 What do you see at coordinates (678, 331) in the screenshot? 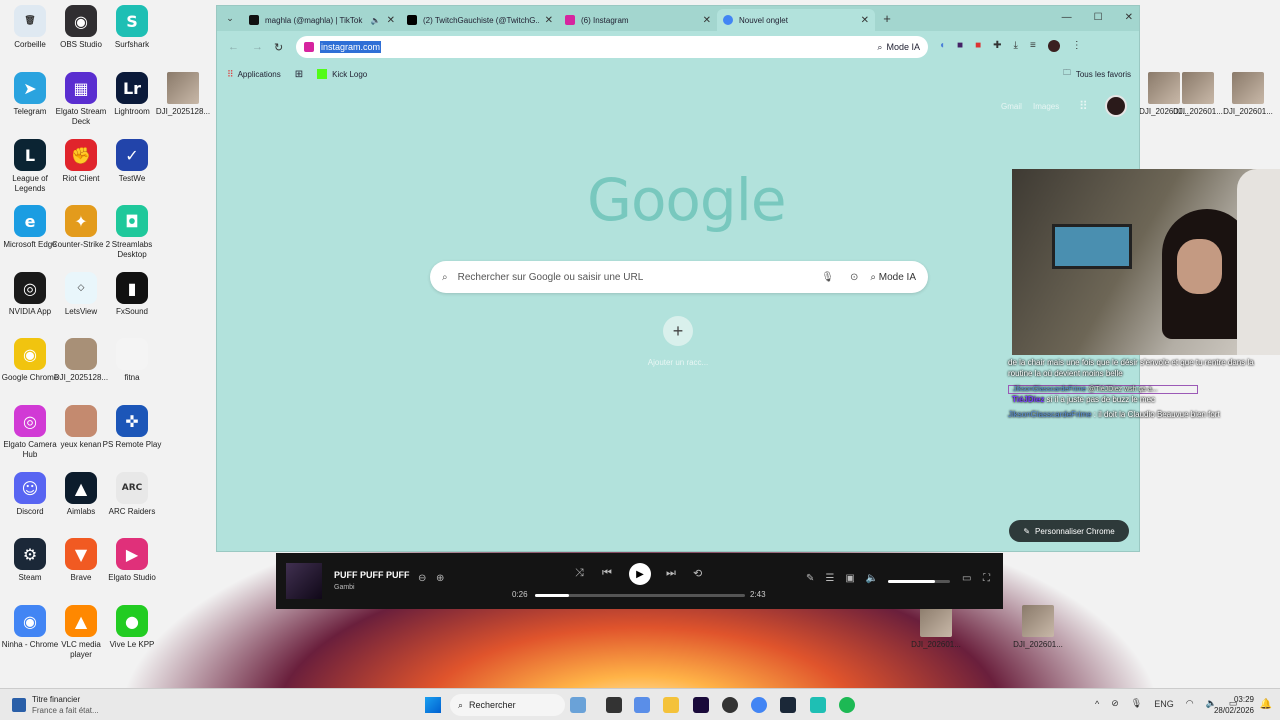
I see `add-shortcut-button: +` at bounding box center [678, 331].